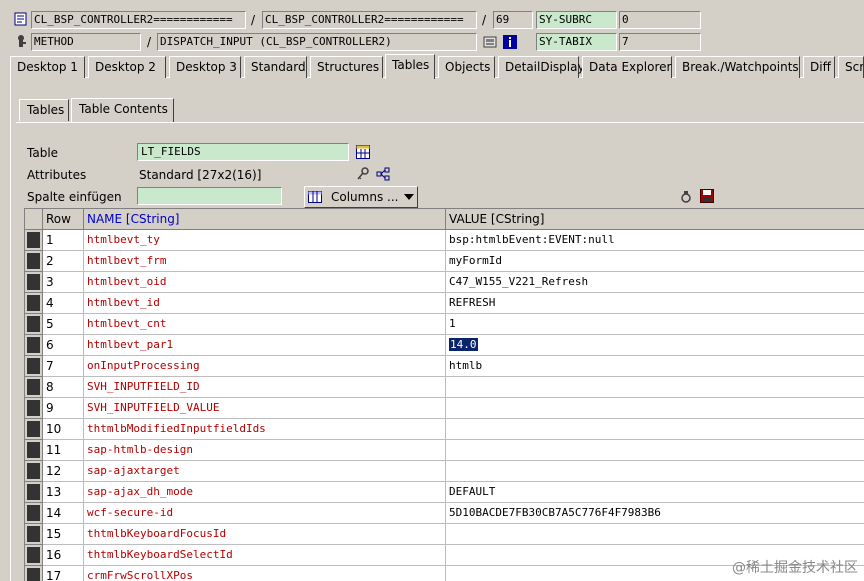 This screenshot has height=581, width=864. I want to click on table-select-icon, so click(363, 152).